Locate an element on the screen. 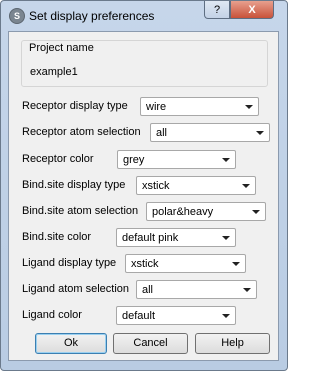 Image resolution: width=320 pixels, height=371 pixels. ligand-atom-selection-select: all is located at coordinates (196, 289).